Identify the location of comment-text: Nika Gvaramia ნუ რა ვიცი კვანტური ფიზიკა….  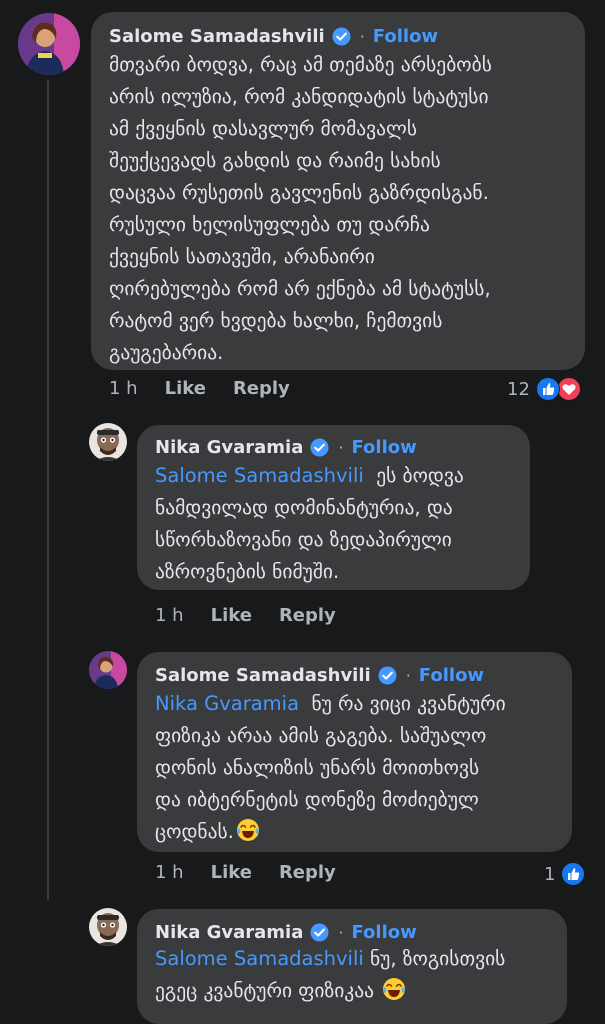
(354, 768).